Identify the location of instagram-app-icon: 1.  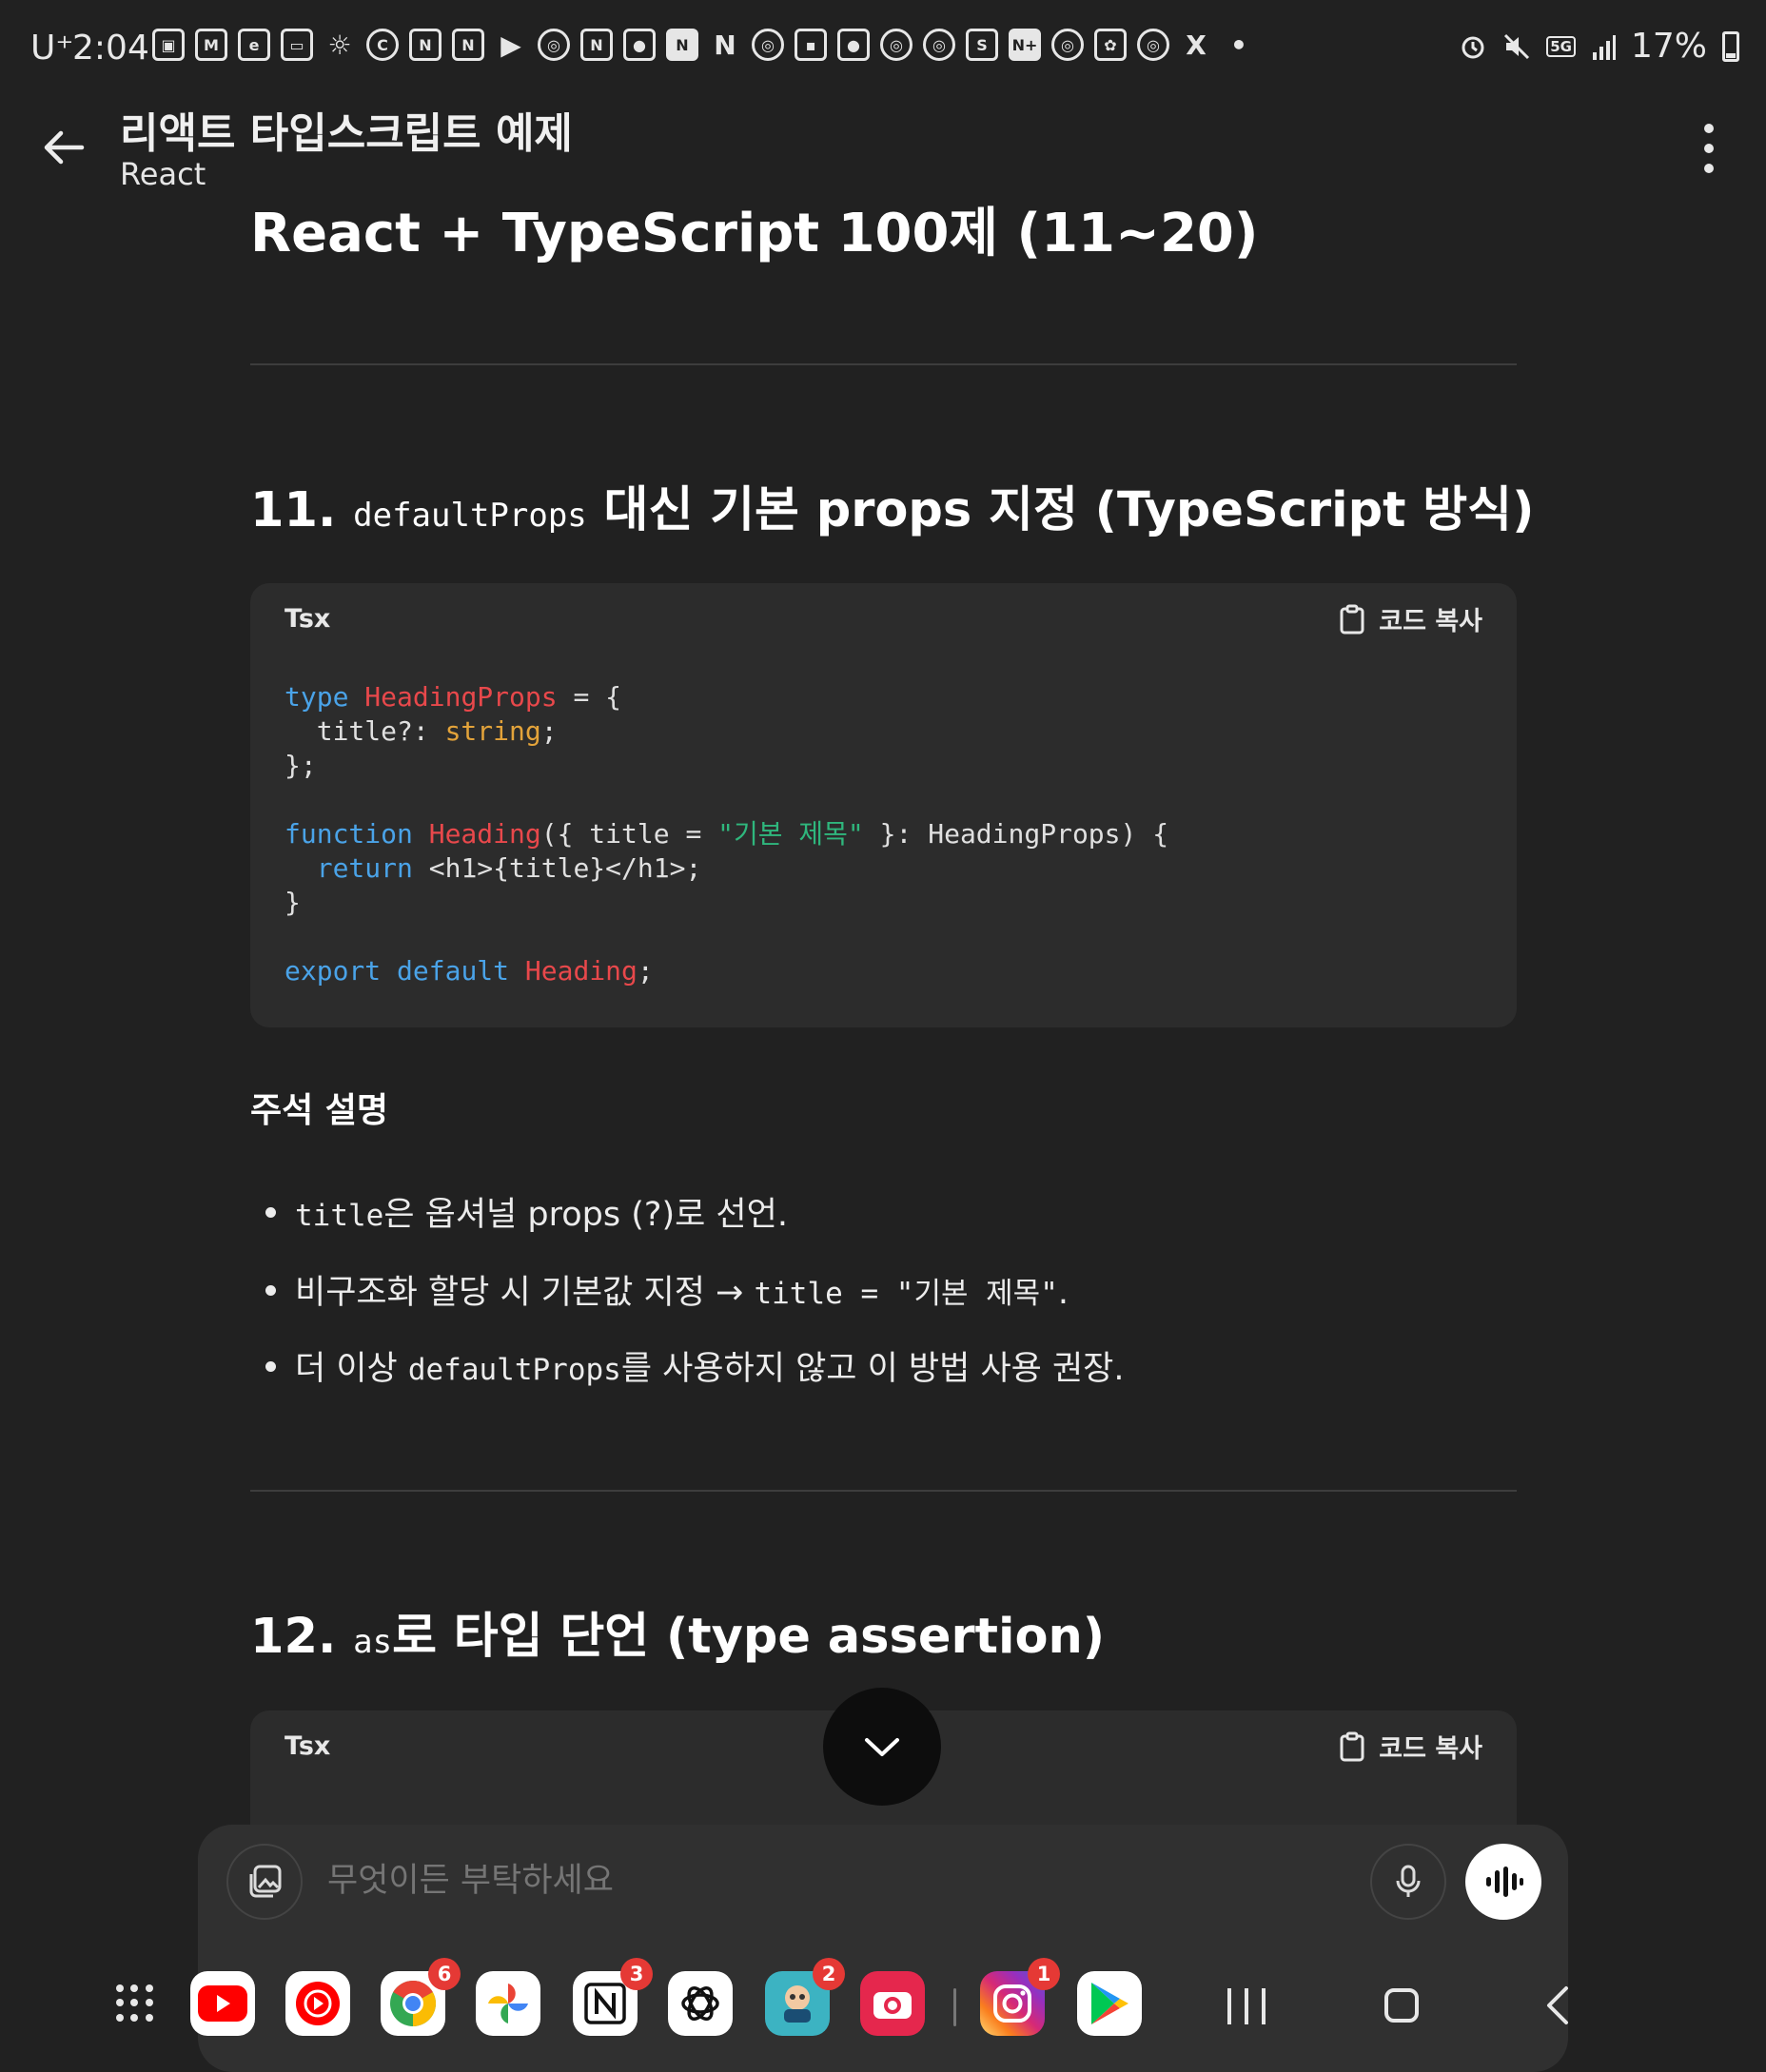
(1020, 1997).